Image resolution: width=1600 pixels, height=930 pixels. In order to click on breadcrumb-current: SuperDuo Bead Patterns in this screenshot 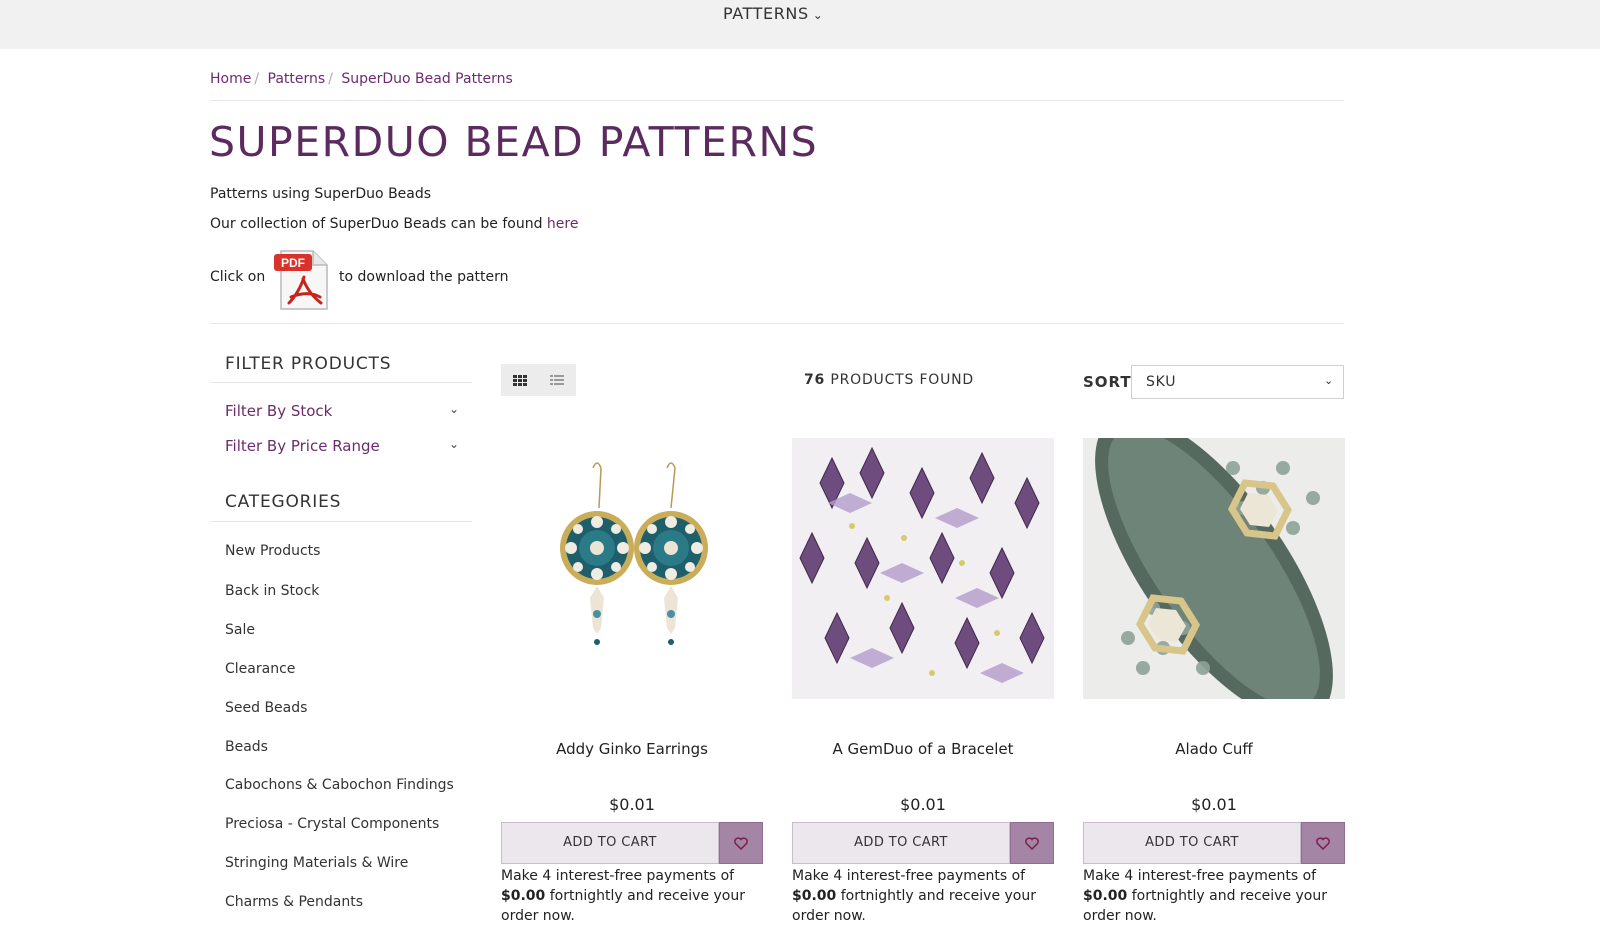, I will do `click(426, 79)`.